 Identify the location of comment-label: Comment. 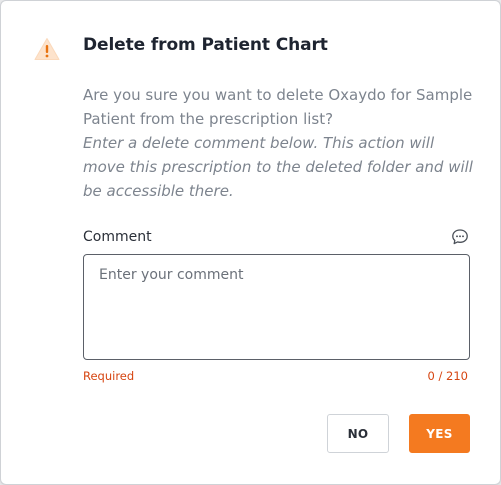
(117, 237).